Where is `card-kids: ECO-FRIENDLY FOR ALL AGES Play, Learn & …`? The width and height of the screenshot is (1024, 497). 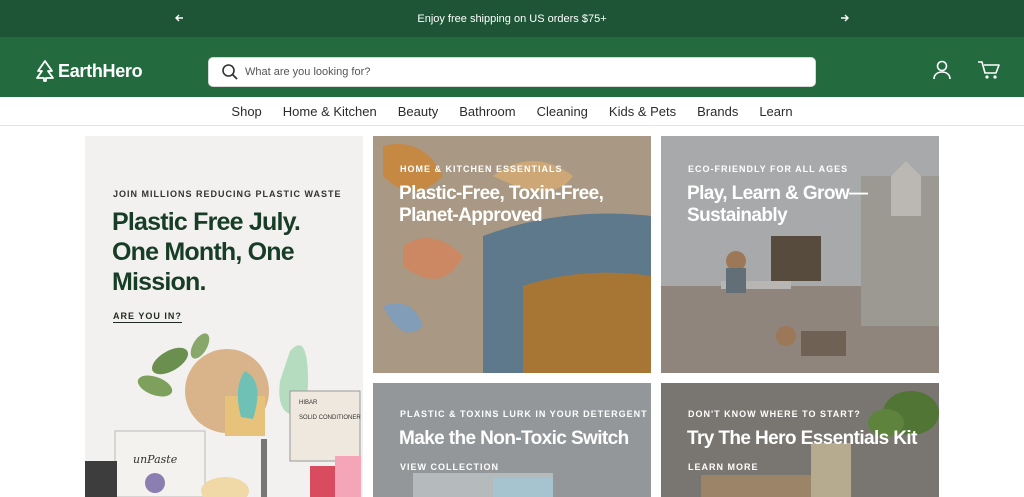
card-kids: ECO-FRIENDLY FOR ALL AGES Play, Learn & … is located at coordinates (800, 254).